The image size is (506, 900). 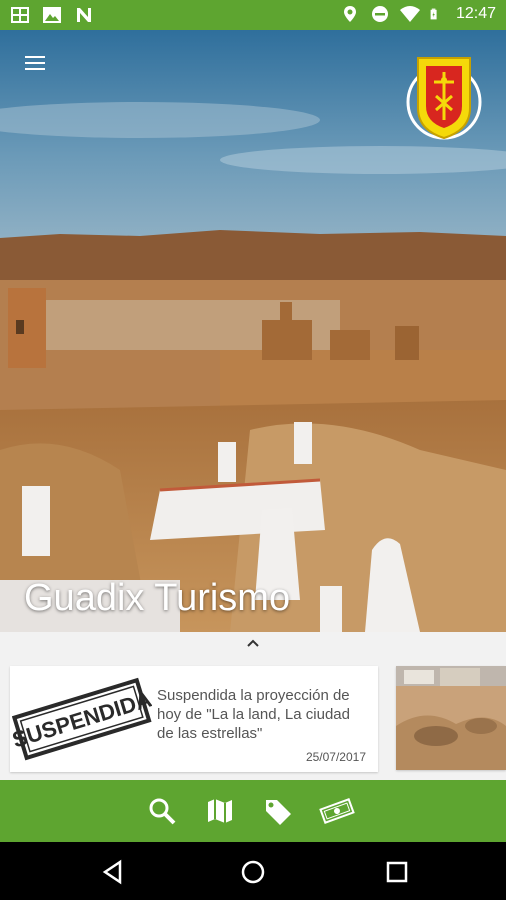 I want to click on menu-button, so click(x=35, y=63).